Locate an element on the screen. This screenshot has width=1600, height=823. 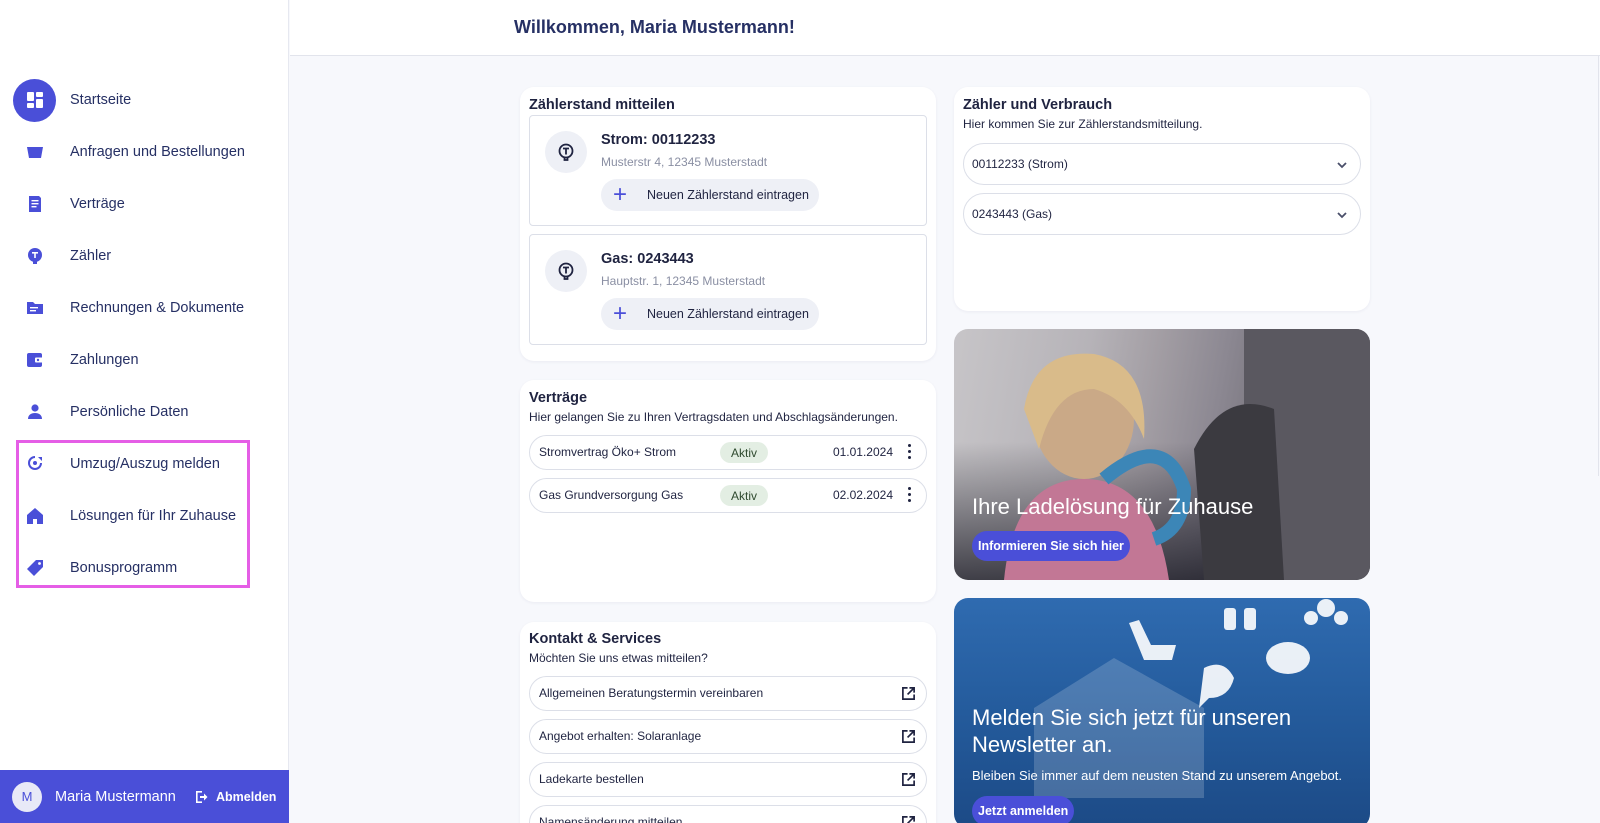
person-icon is located at coordinates (34, 412).